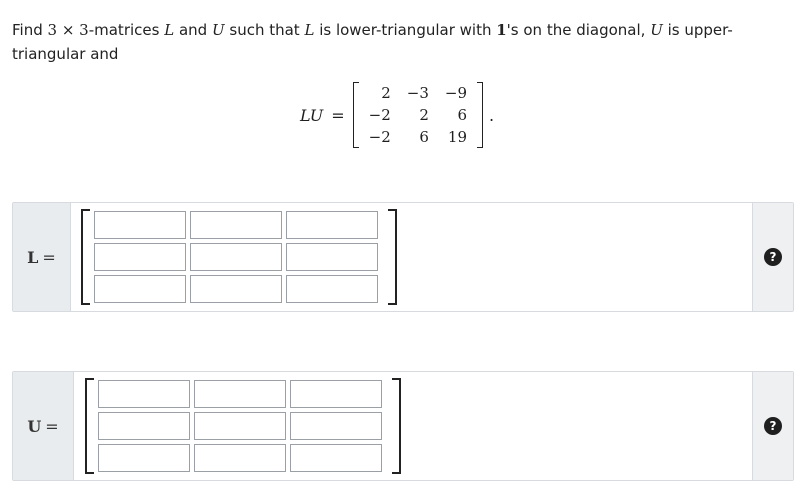 Image resolution: width=809 pixels, height=498 pixels. What do you see at coordinates (417, 93) in the screenshot?
I see `matrix-entry: −3` at bounding box center [417, 93].